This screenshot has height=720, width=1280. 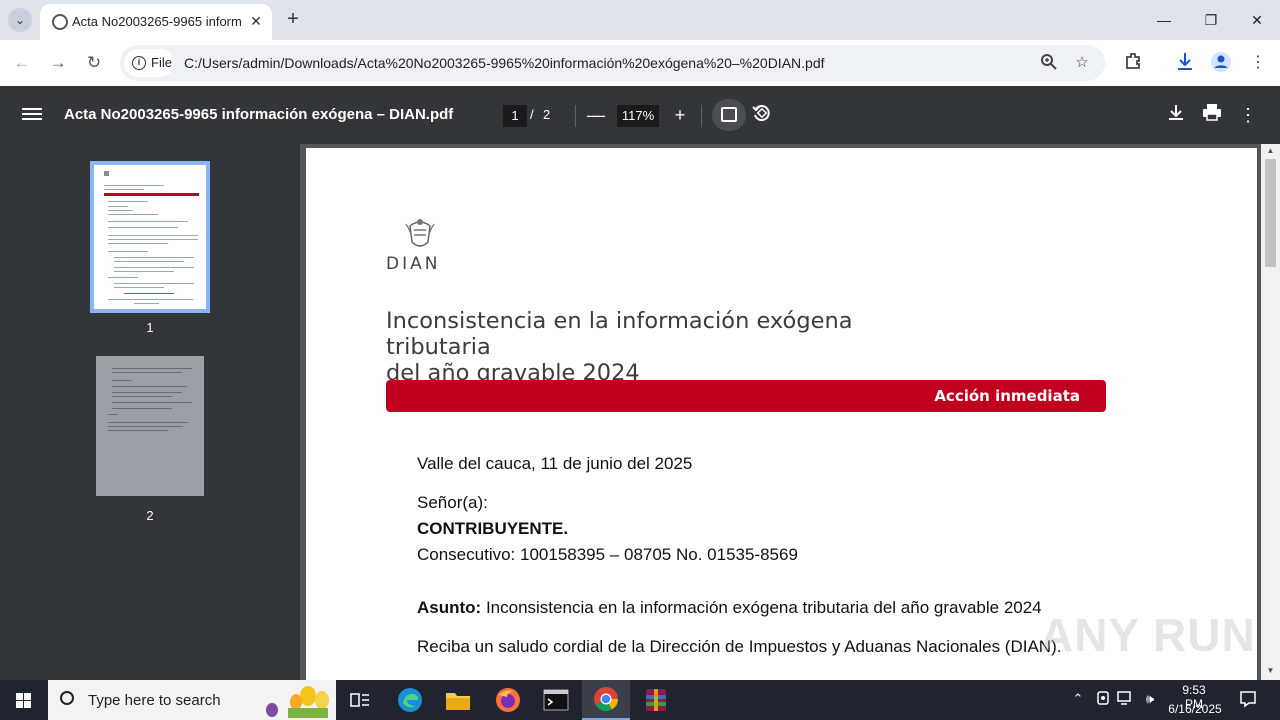 What do you see at coordinates (150, 327) in the screenshot?
I see `thumbnail-label-1: 1` at bounding box center [150, 327].